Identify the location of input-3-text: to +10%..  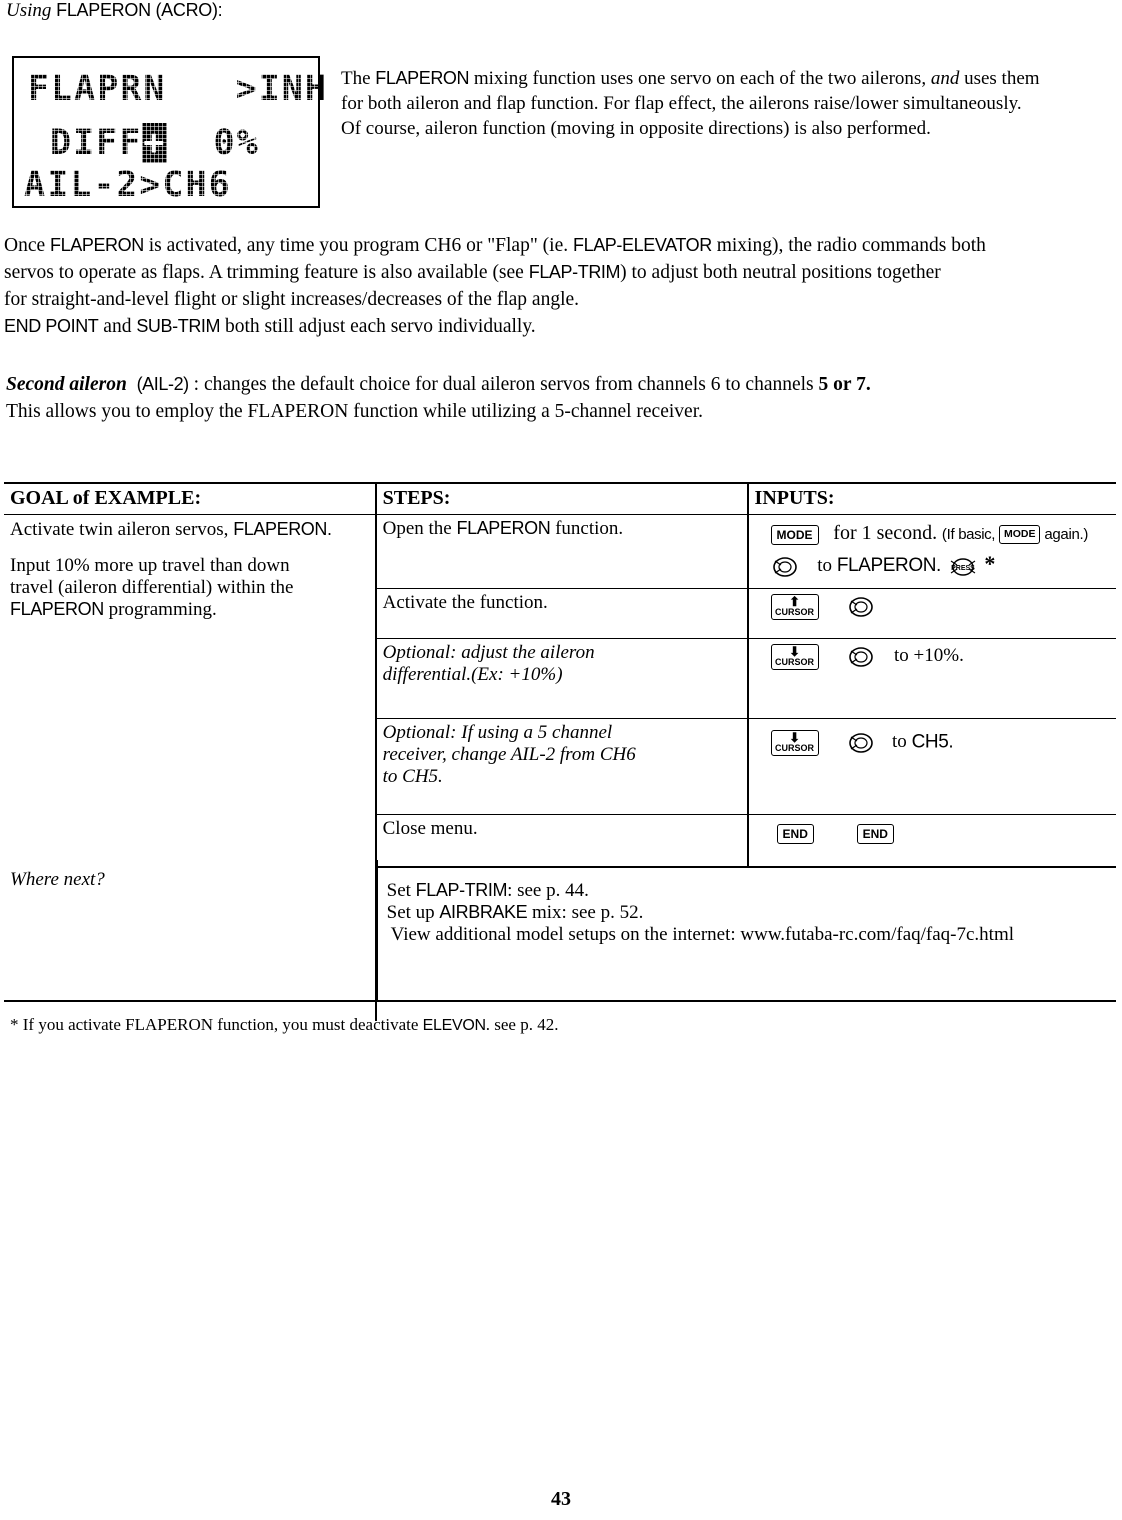
(929, 656).